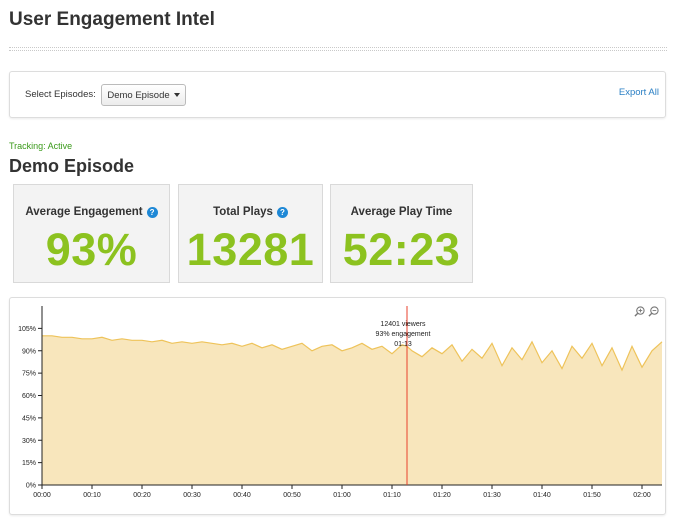 This screenshot has height=527, width=676. Describe the element at coordinates (401, 212) in the screenshot. I see `average-play-time-label: Average Play Time` at that location.